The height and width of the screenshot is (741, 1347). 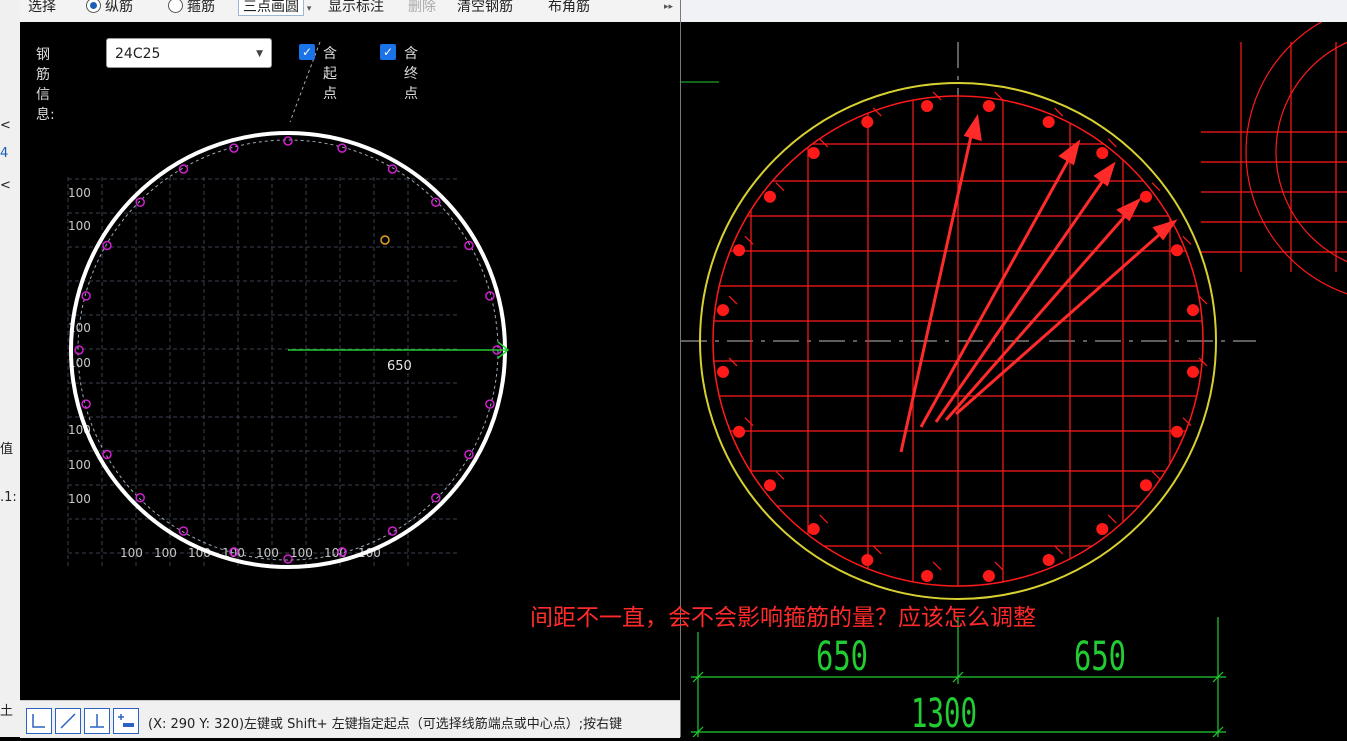 What do you see at coordinates (138, 54) in the screenshot?
I see `rebar-info-value: 24C25` at bounding box center [138, 54].